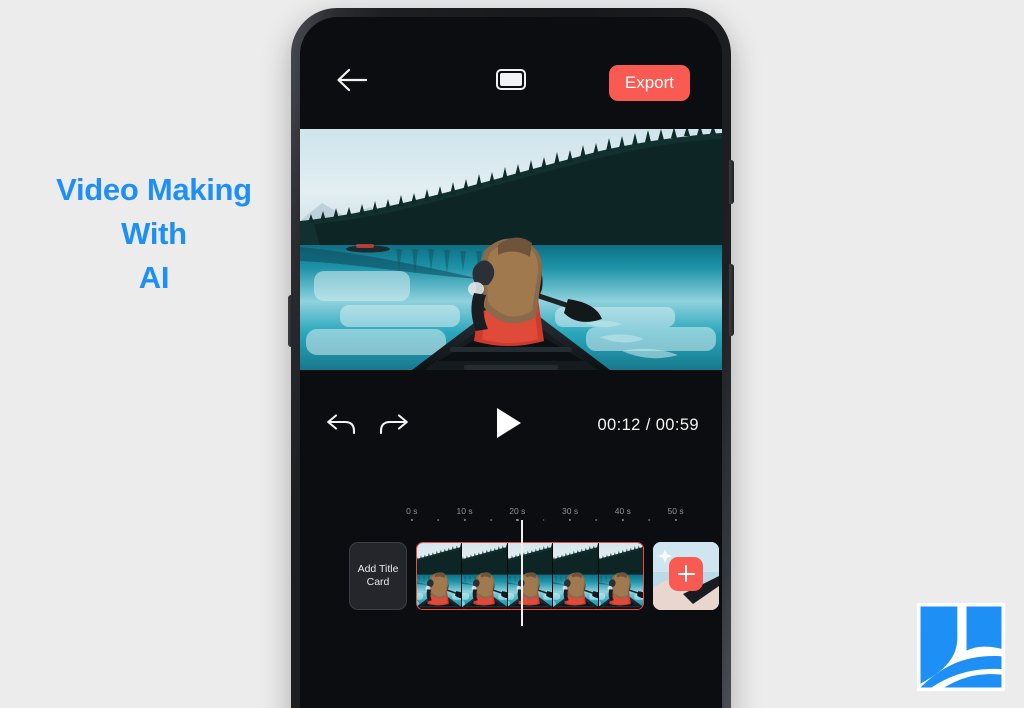 This screenshot has width=1024, height=708. I want to click on headline-line-1: Video Making, so click(154, 189).